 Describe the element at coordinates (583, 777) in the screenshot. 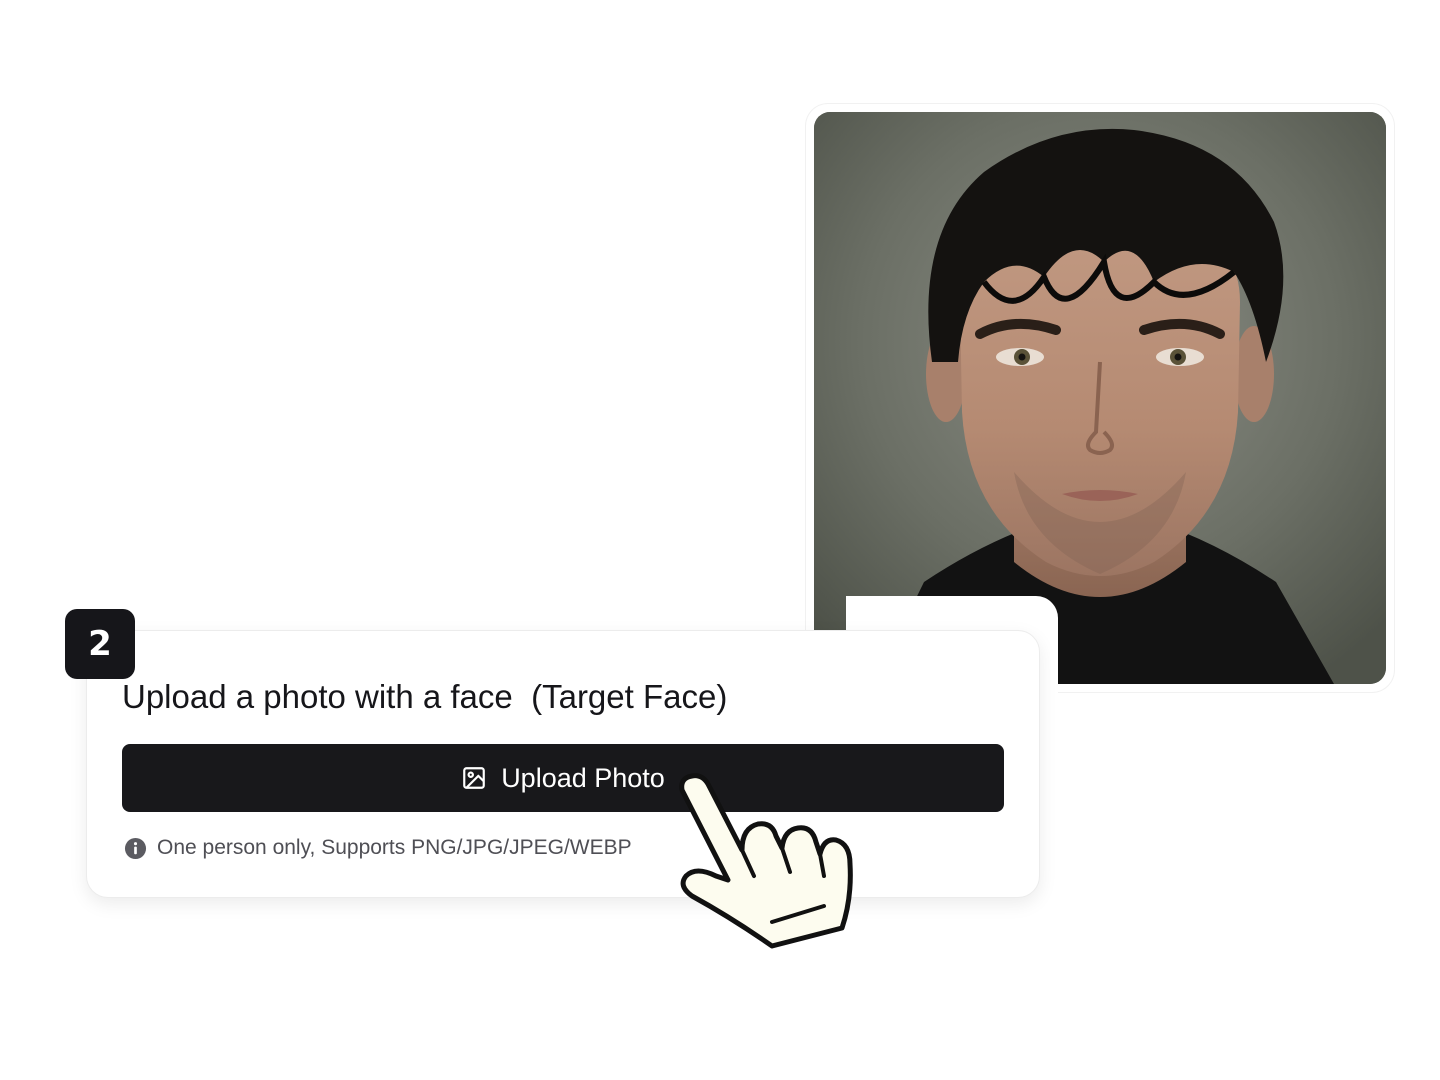

I see `upload-button-label: Upload Photo` at that location.